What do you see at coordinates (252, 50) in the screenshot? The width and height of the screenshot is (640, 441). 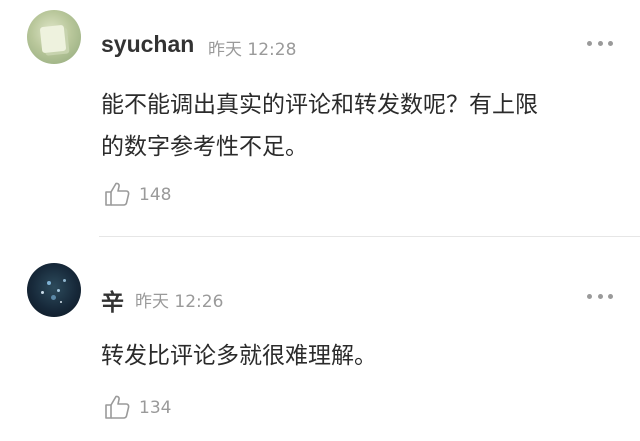 I see `timestamp: 昨天 12:28` at bounding box center [252, 50].